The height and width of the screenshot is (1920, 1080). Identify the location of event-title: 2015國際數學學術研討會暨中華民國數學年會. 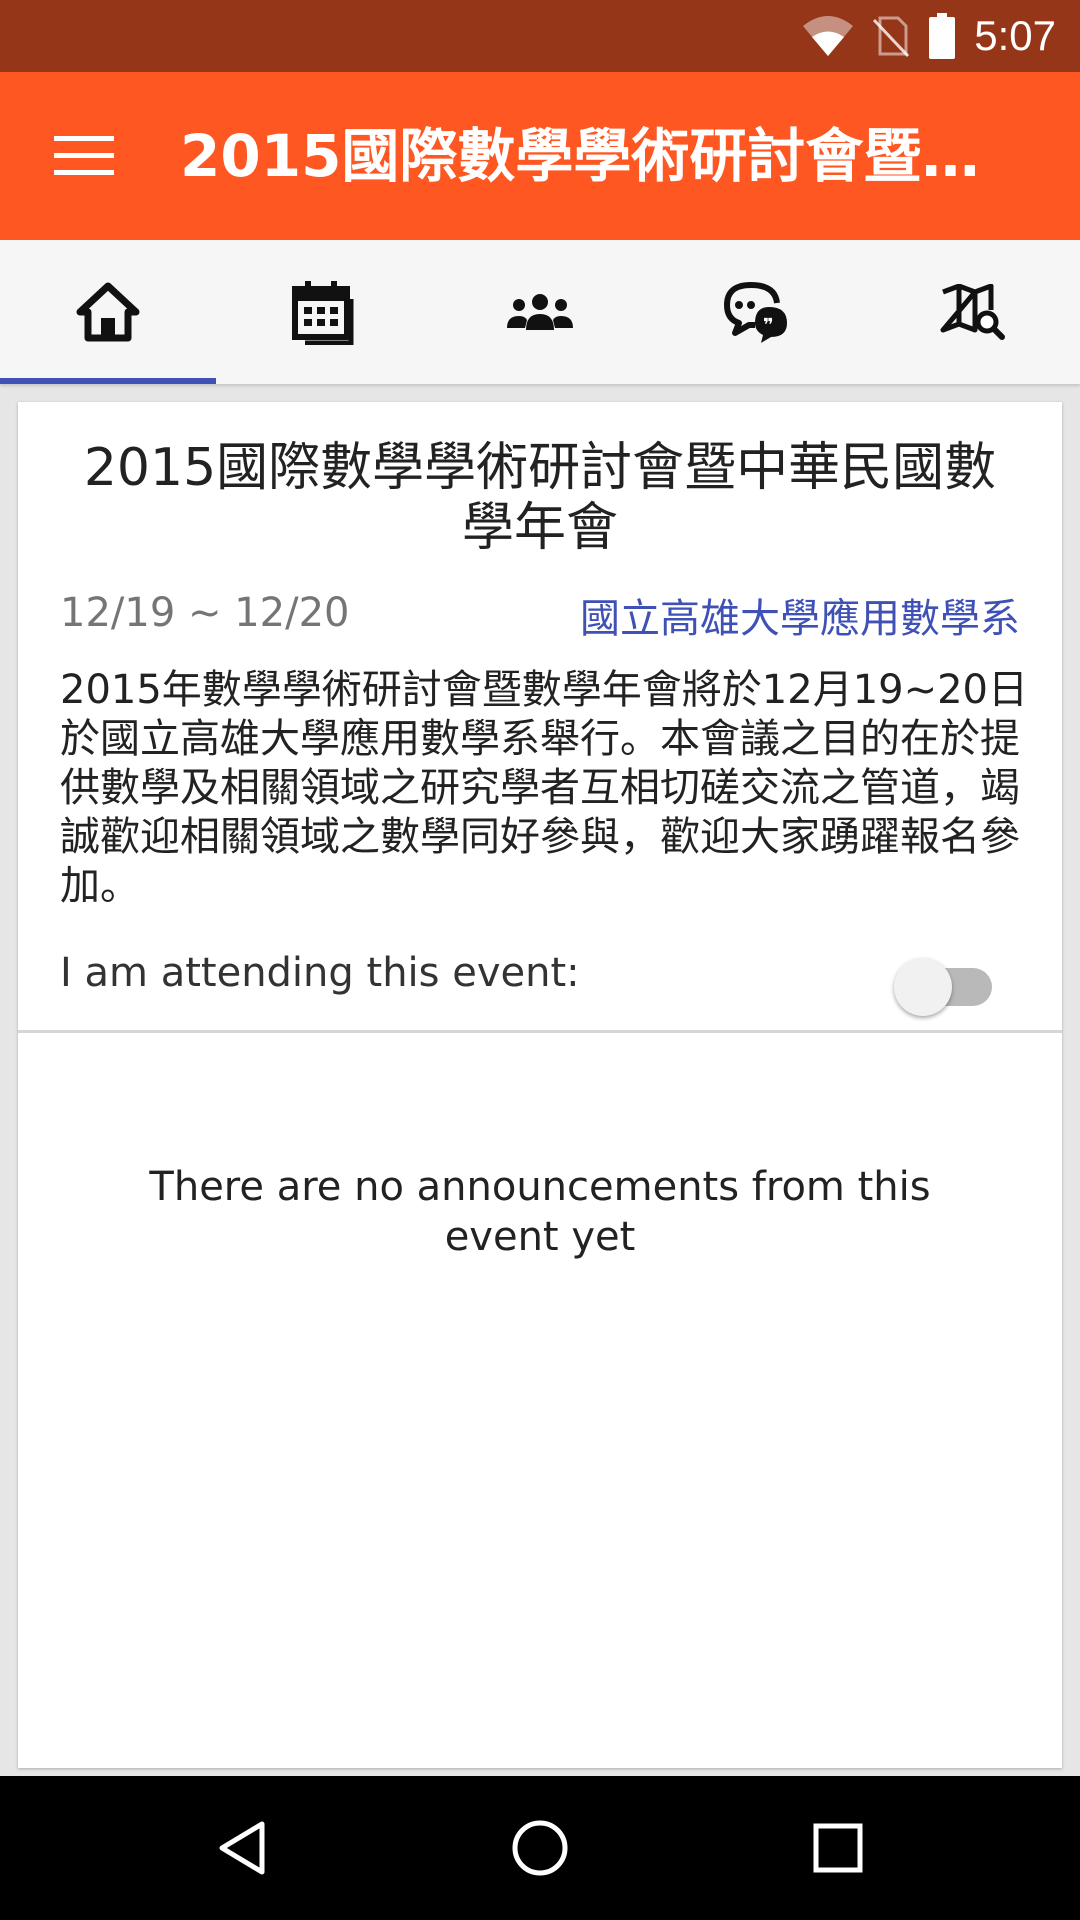
(540, 498).